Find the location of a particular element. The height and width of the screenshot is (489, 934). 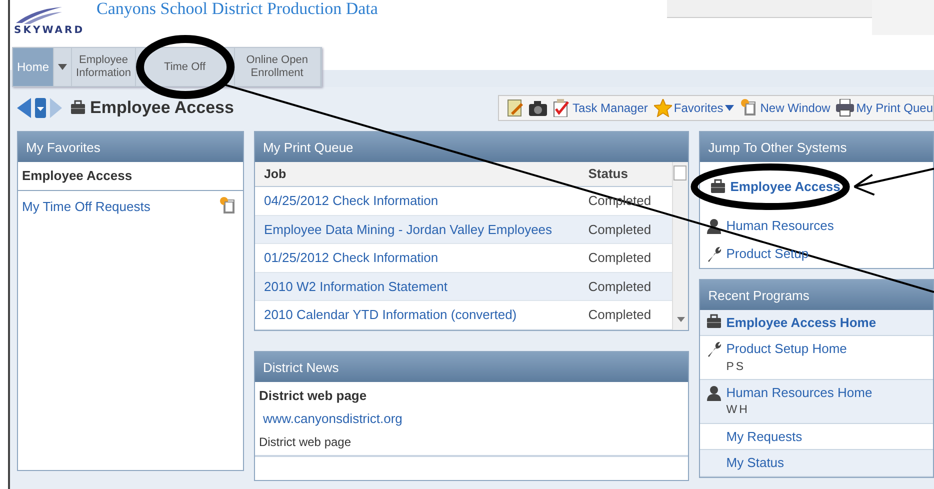

panel-header: Jump To Other Systems is located at coordinates (816, 147).